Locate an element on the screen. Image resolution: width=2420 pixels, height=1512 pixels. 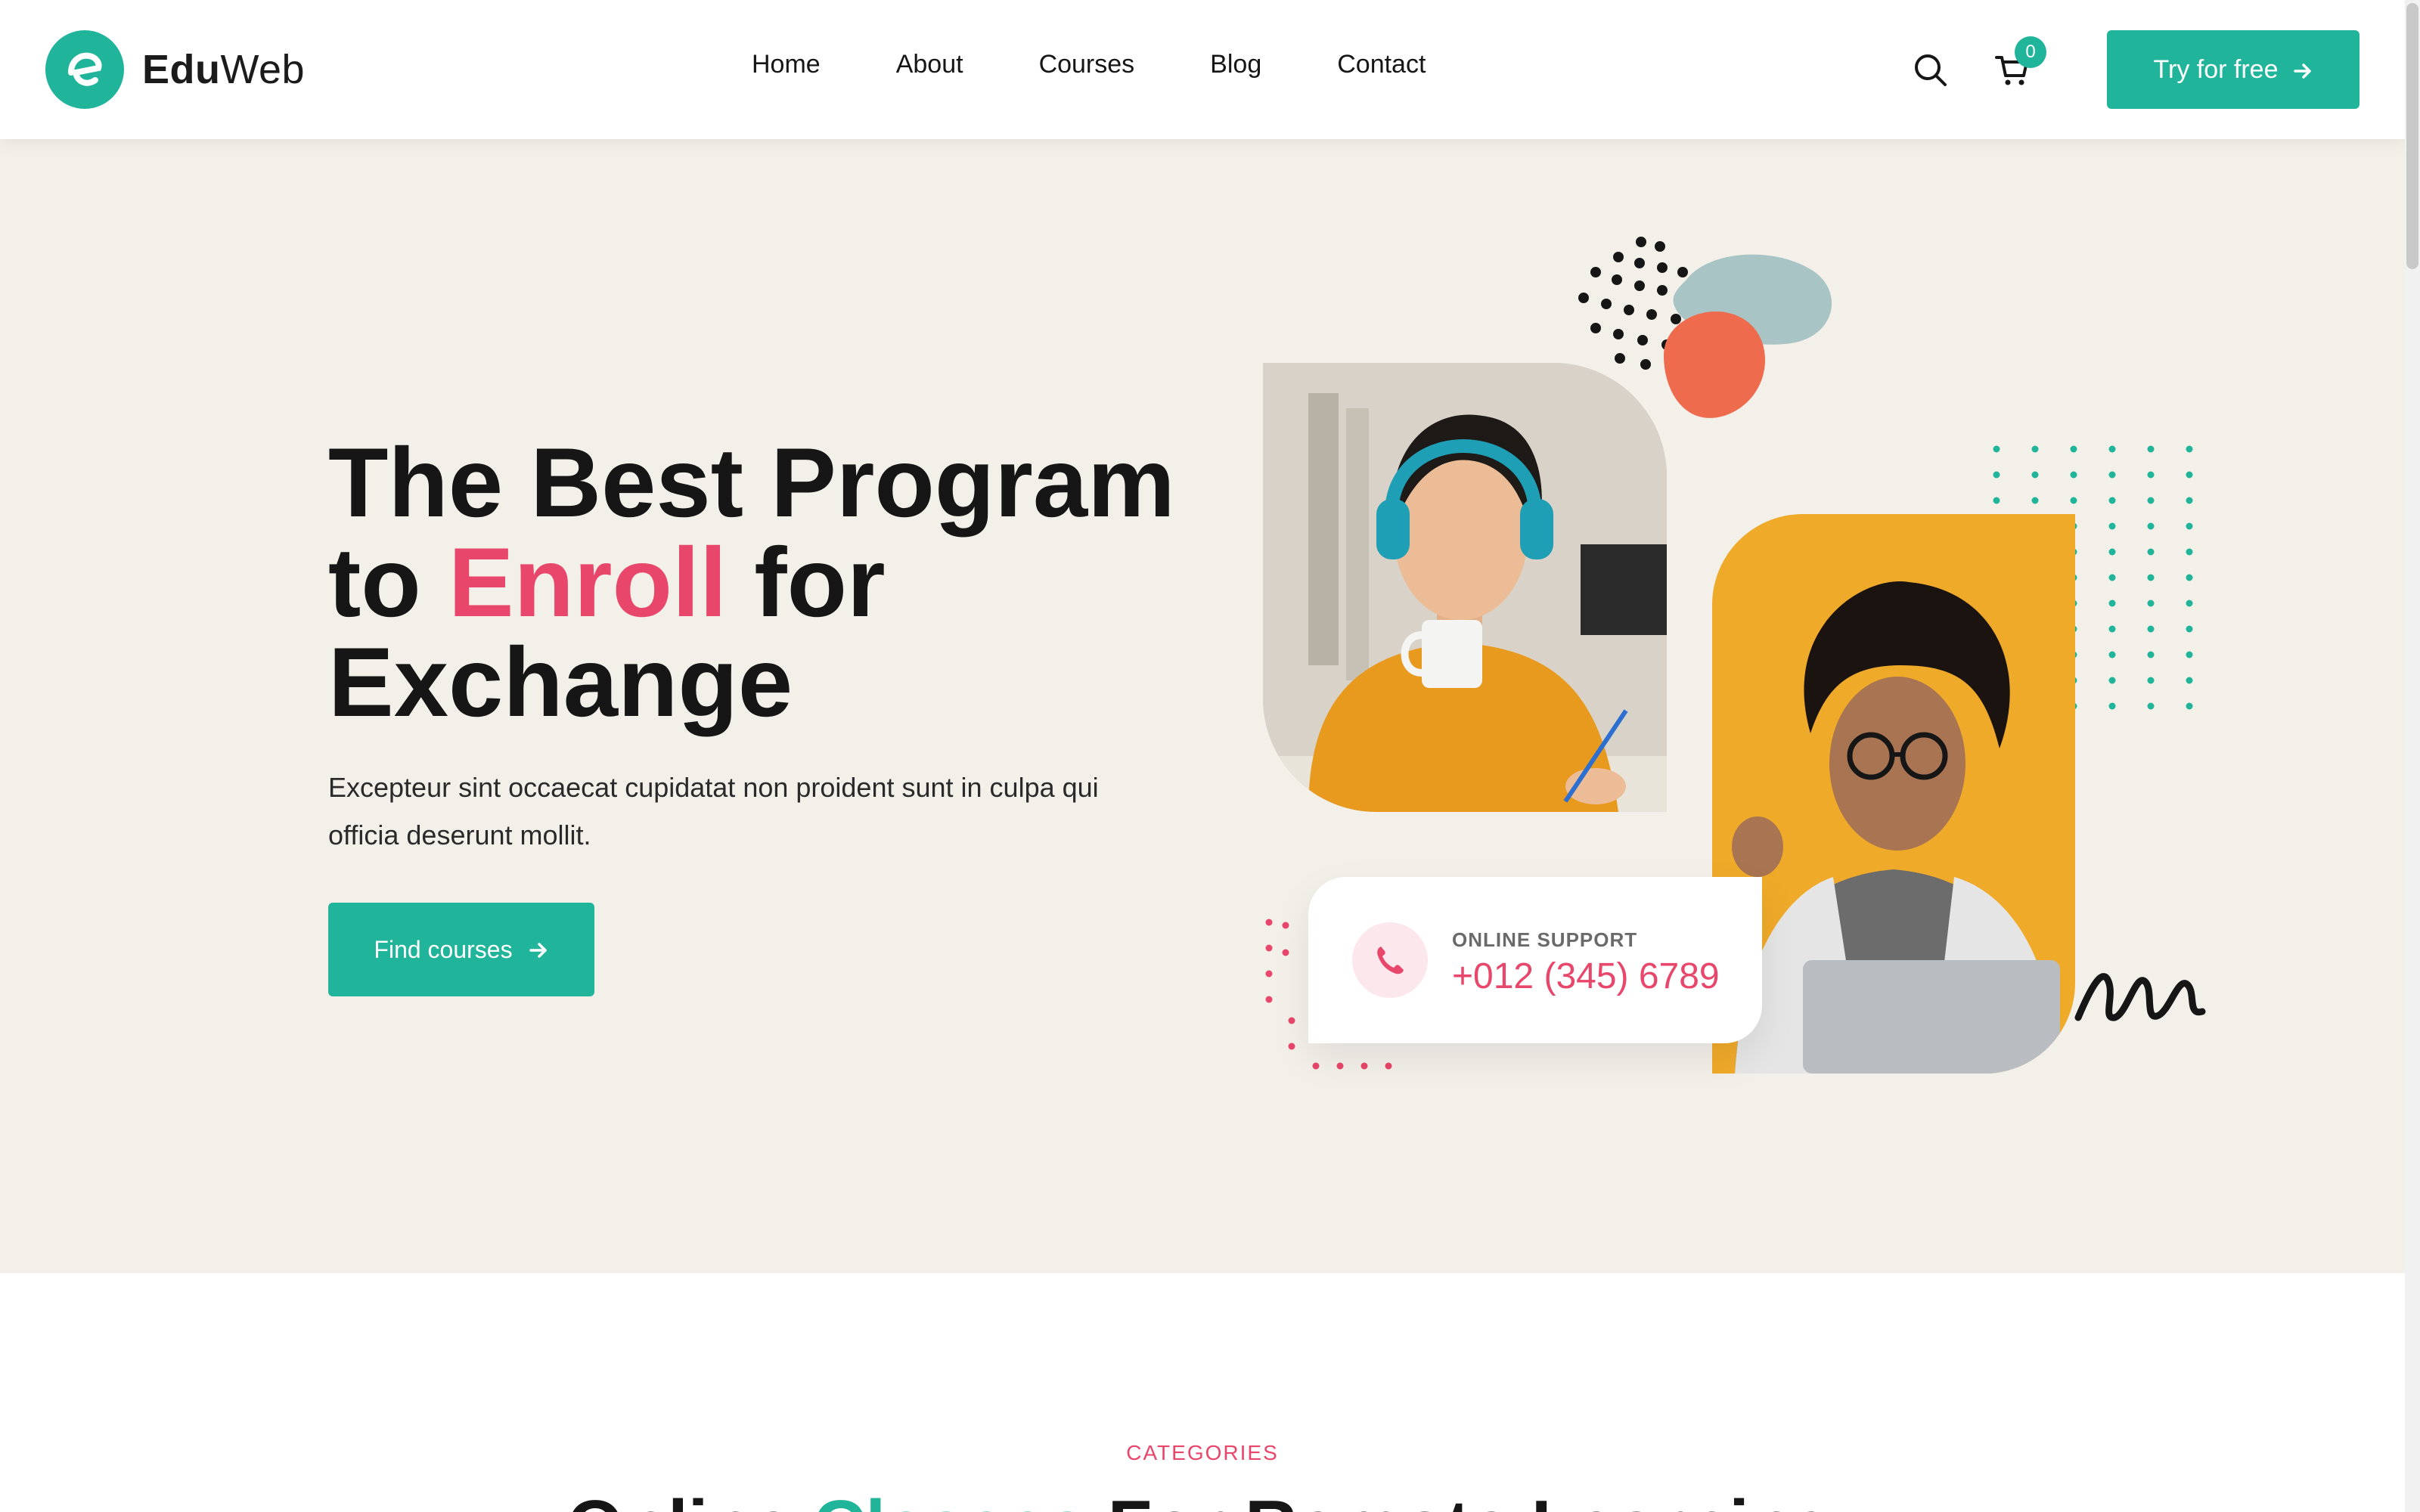
support-label: ONLINE SUPPORT is located at coordinates (1545, 940).